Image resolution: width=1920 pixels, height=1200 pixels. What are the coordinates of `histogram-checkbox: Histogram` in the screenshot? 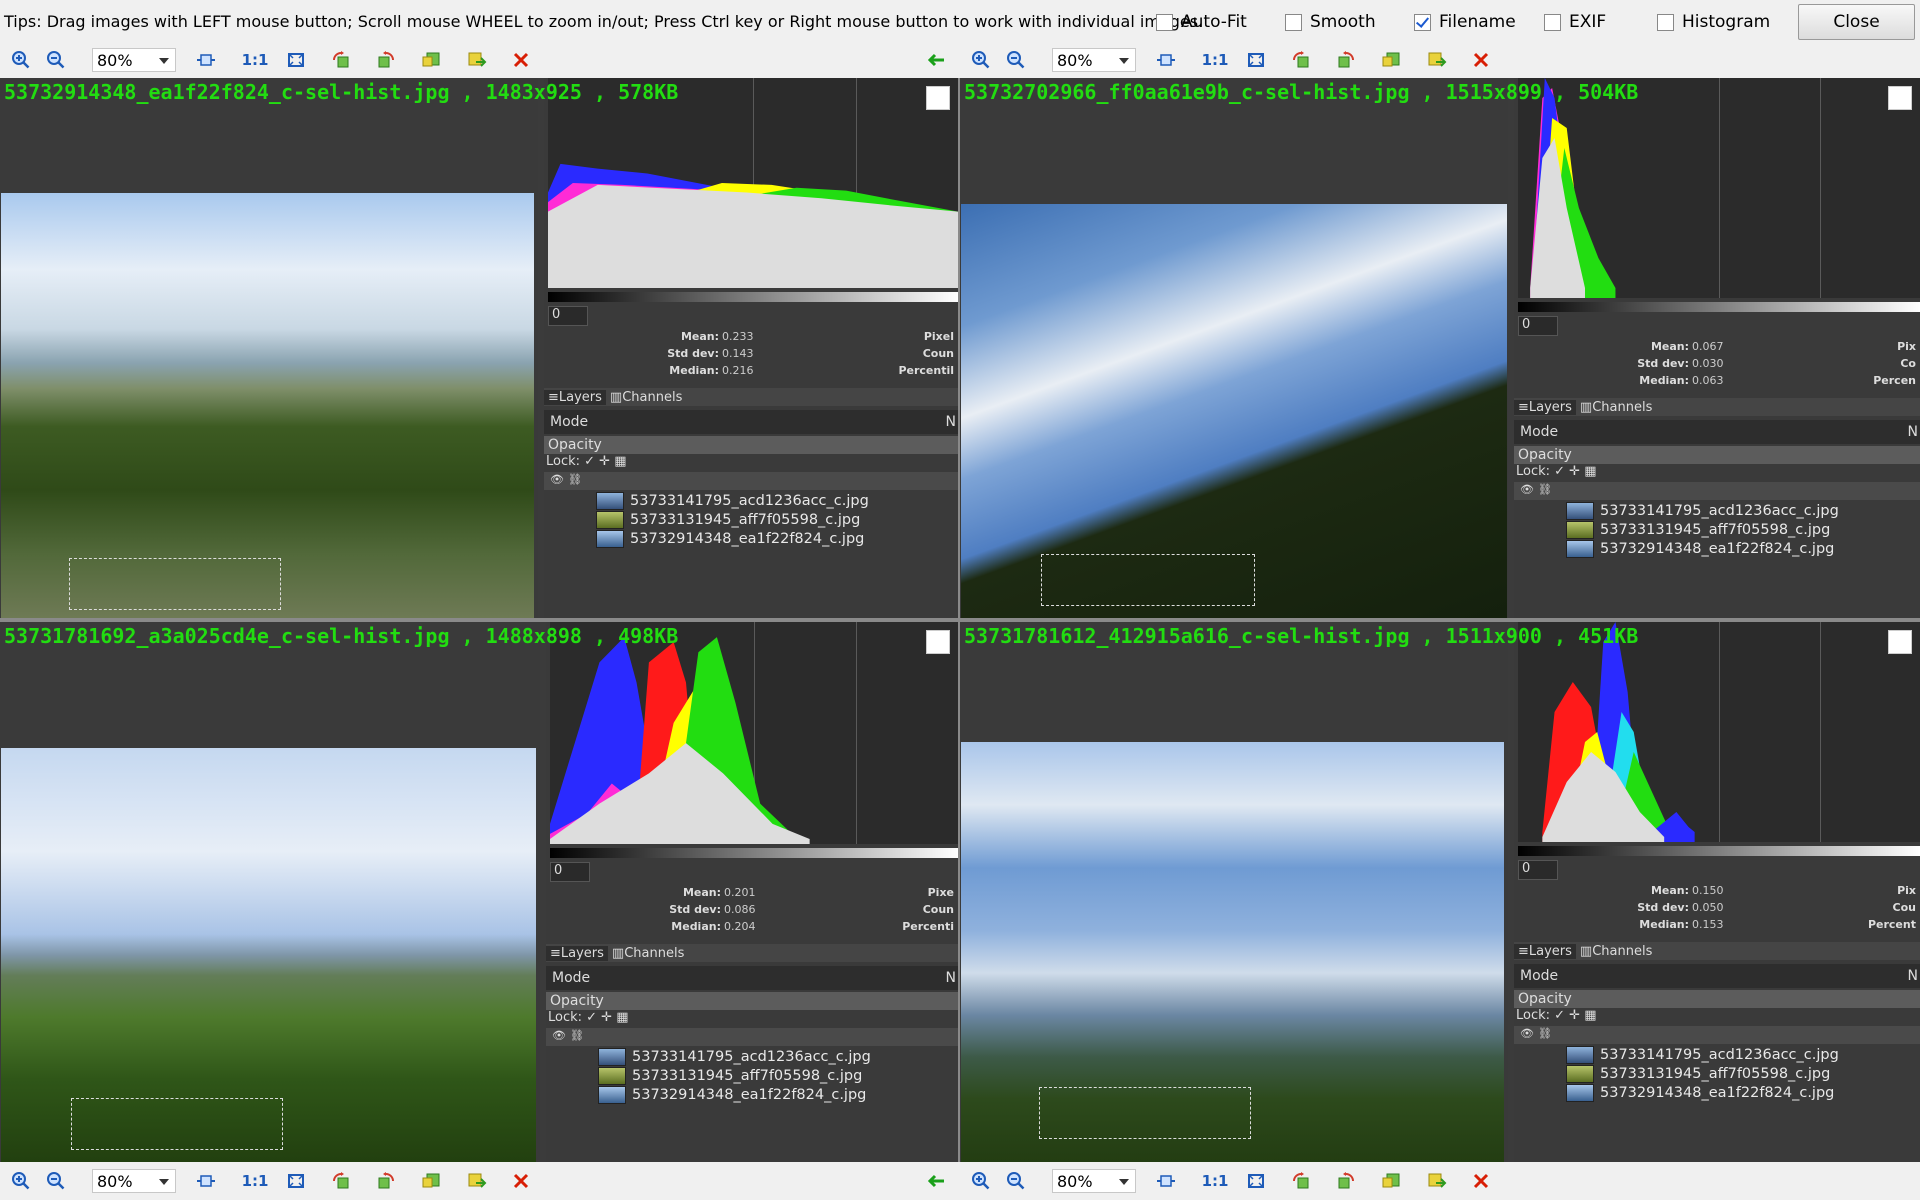 It's located at (1713, 22).